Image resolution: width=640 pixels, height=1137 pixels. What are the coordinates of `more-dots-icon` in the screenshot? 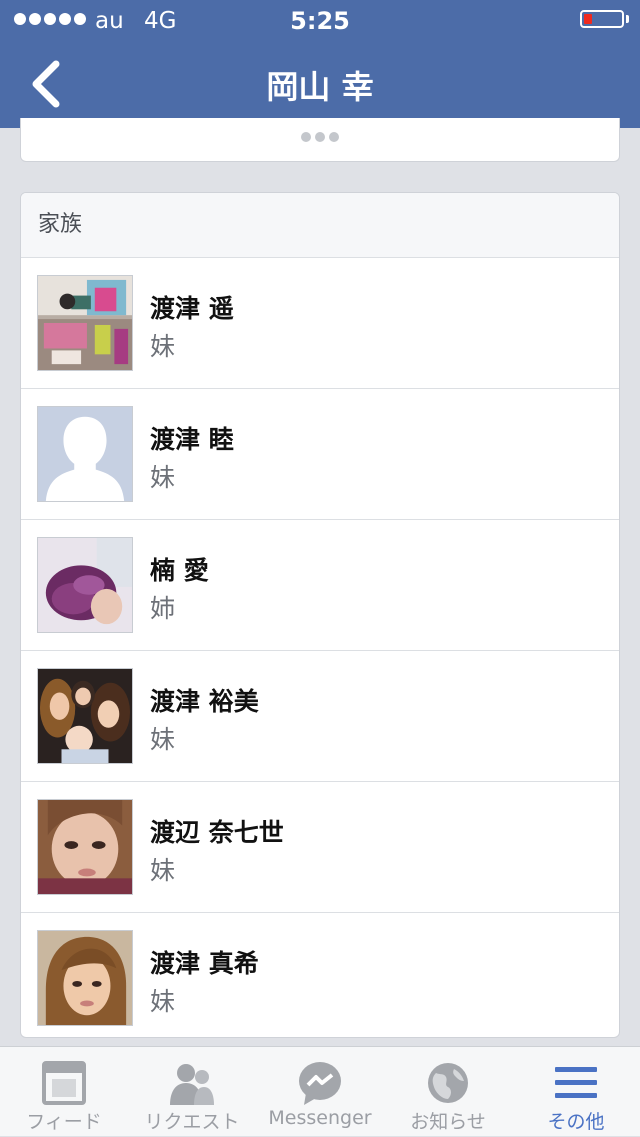 It's located at (320, 137).